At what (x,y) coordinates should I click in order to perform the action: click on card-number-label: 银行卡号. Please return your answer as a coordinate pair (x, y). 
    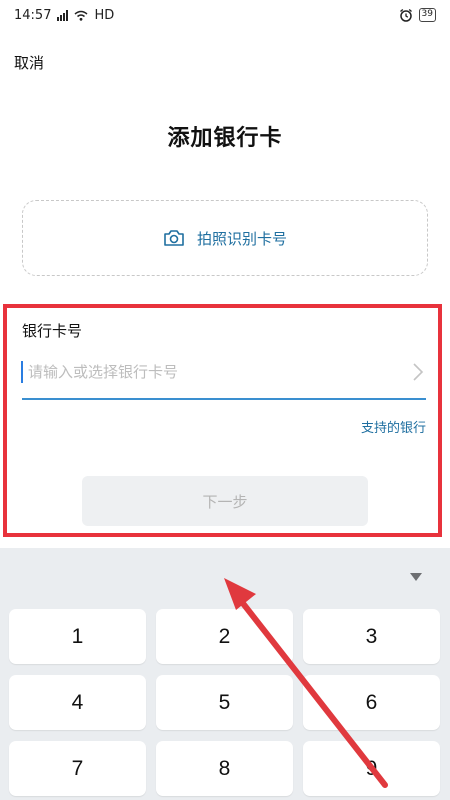
    Looking at the image, I should click on (52, 331).